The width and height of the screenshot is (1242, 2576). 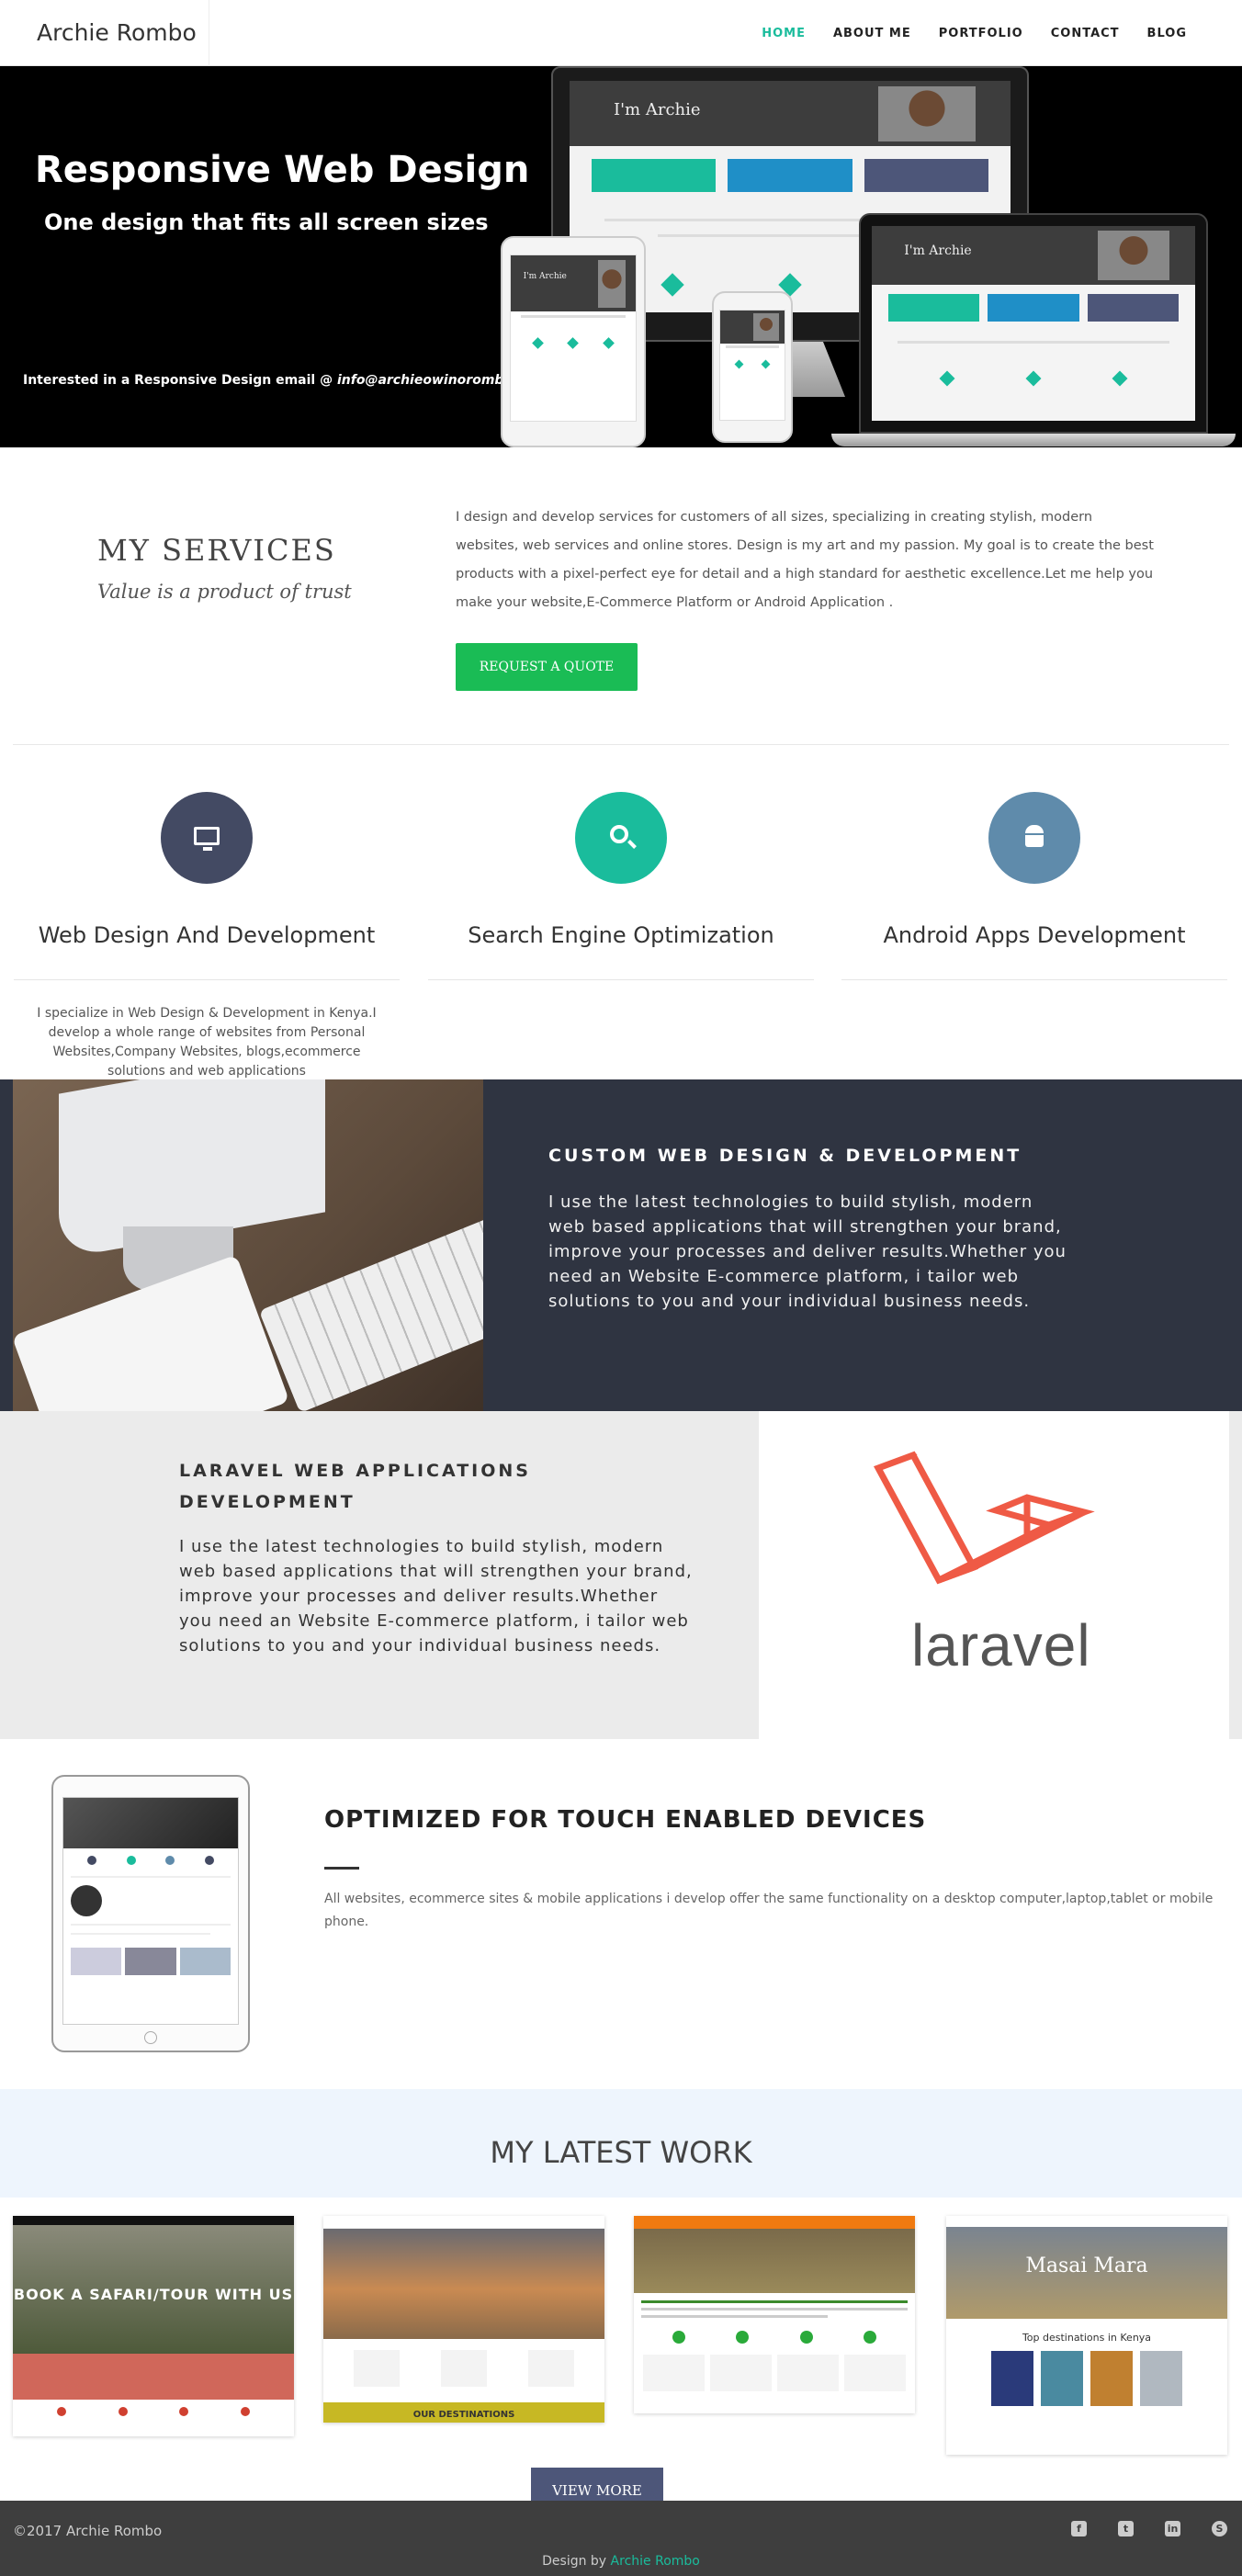 What do you see at coordinates (216, 550) in the screenshot?
I see `services-title: MY SERVICES` at bounding box center [216, 550].